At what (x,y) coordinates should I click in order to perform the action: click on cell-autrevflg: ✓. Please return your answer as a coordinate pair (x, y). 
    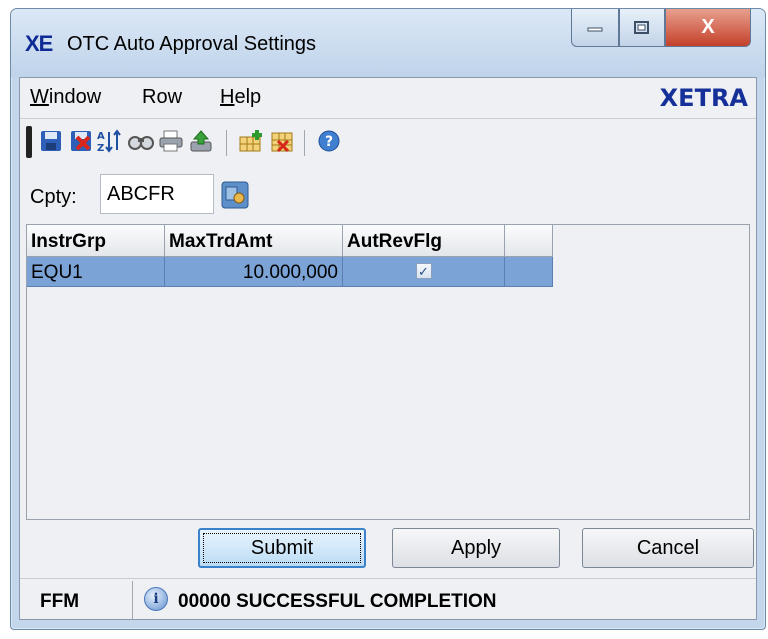
    Looking at the image, I should click on (424, 272).